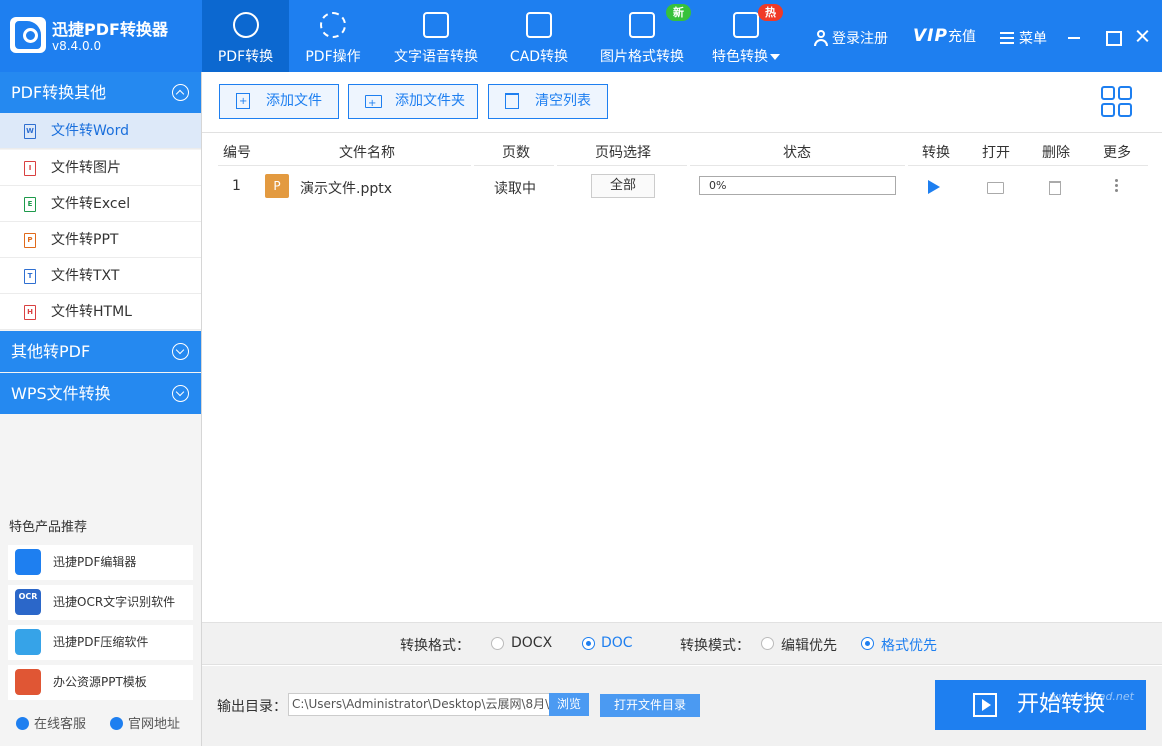 Image resolution: width=1162 pixels, height=746 pixels. Describe the element at coordinates (100, 240) in the screenshot. I see `sidebar-item-to-ppt: P 文件转PPT` at that location.